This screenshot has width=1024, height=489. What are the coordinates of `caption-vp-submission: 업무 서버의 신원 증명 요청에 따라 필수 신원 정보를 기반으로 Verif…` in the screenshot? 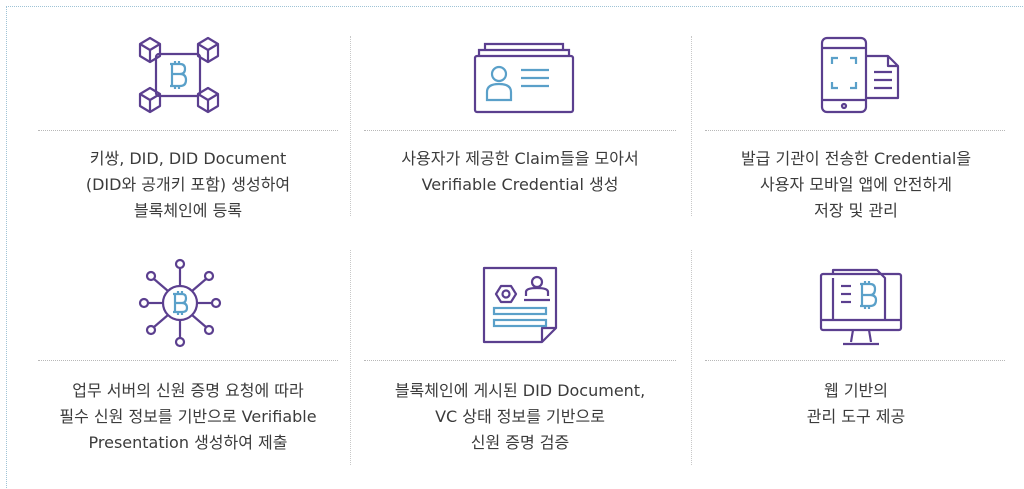 It's located at (188, 416).